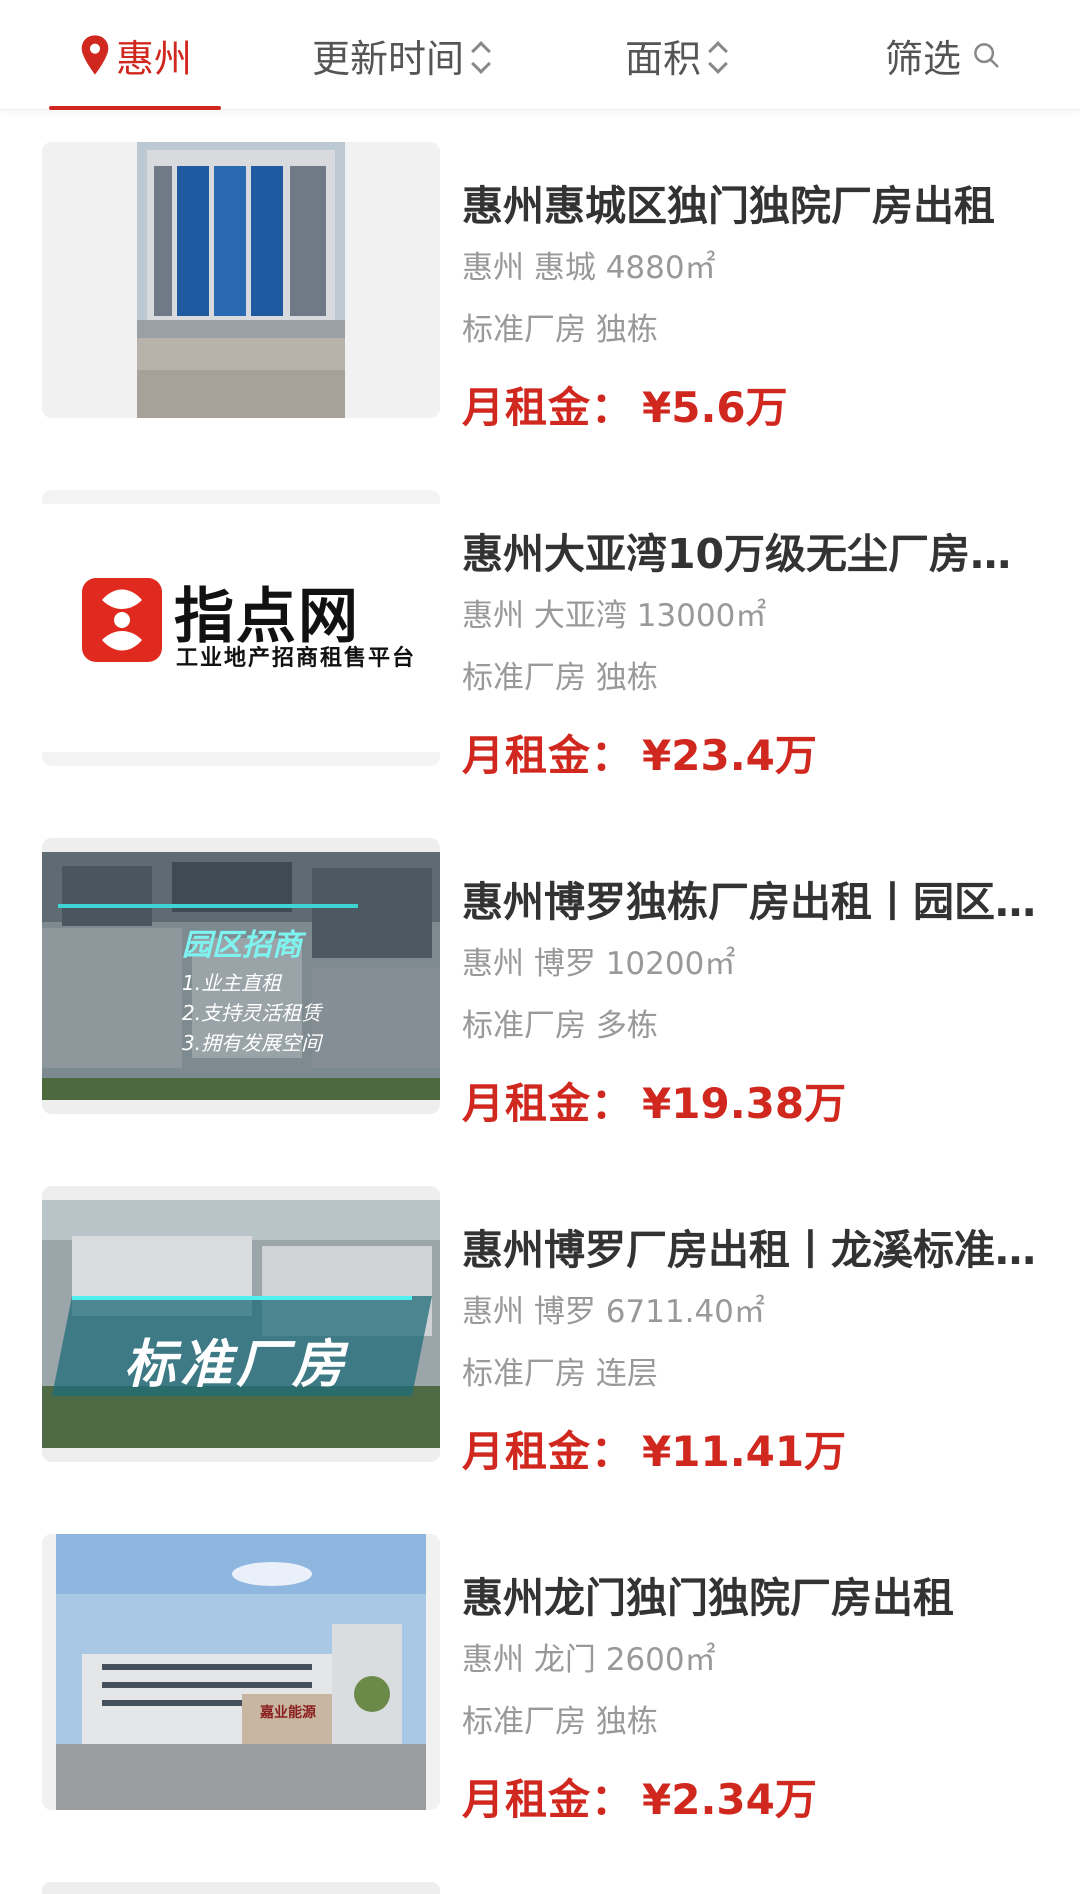 The width and height of the screenshot is (1080, 1894). What do you see at coordinates (241, 1324) in the screenshot?
I see `listing-thumbnail: 标准厂房` at bounding box center [241, 1324].